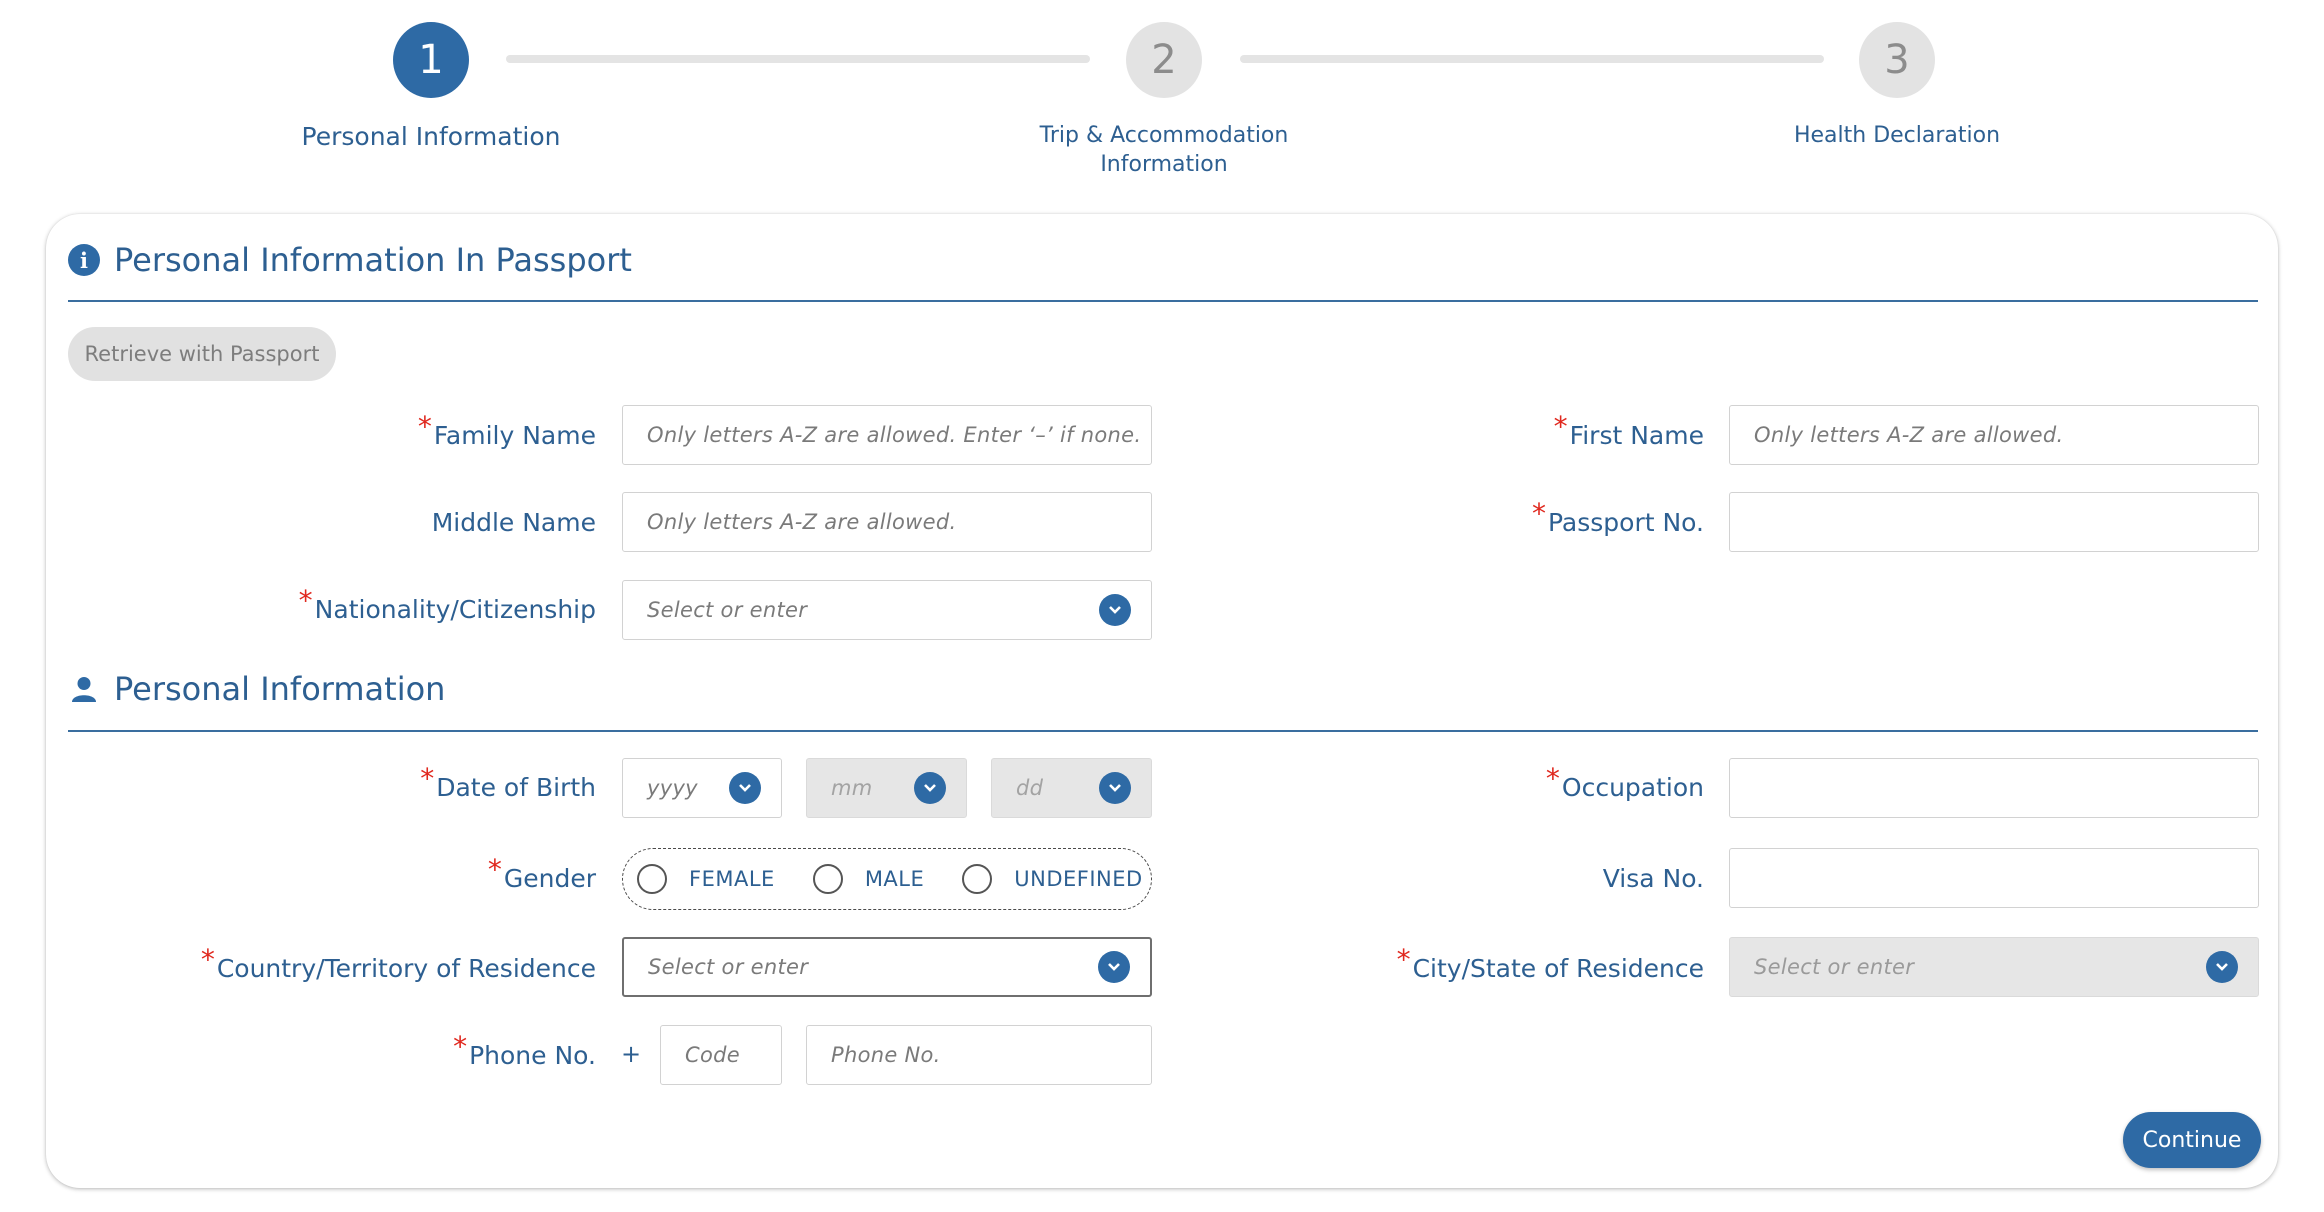  I want to click on country-residence-label: *Country/Territory of Residence, so click(398, 963).